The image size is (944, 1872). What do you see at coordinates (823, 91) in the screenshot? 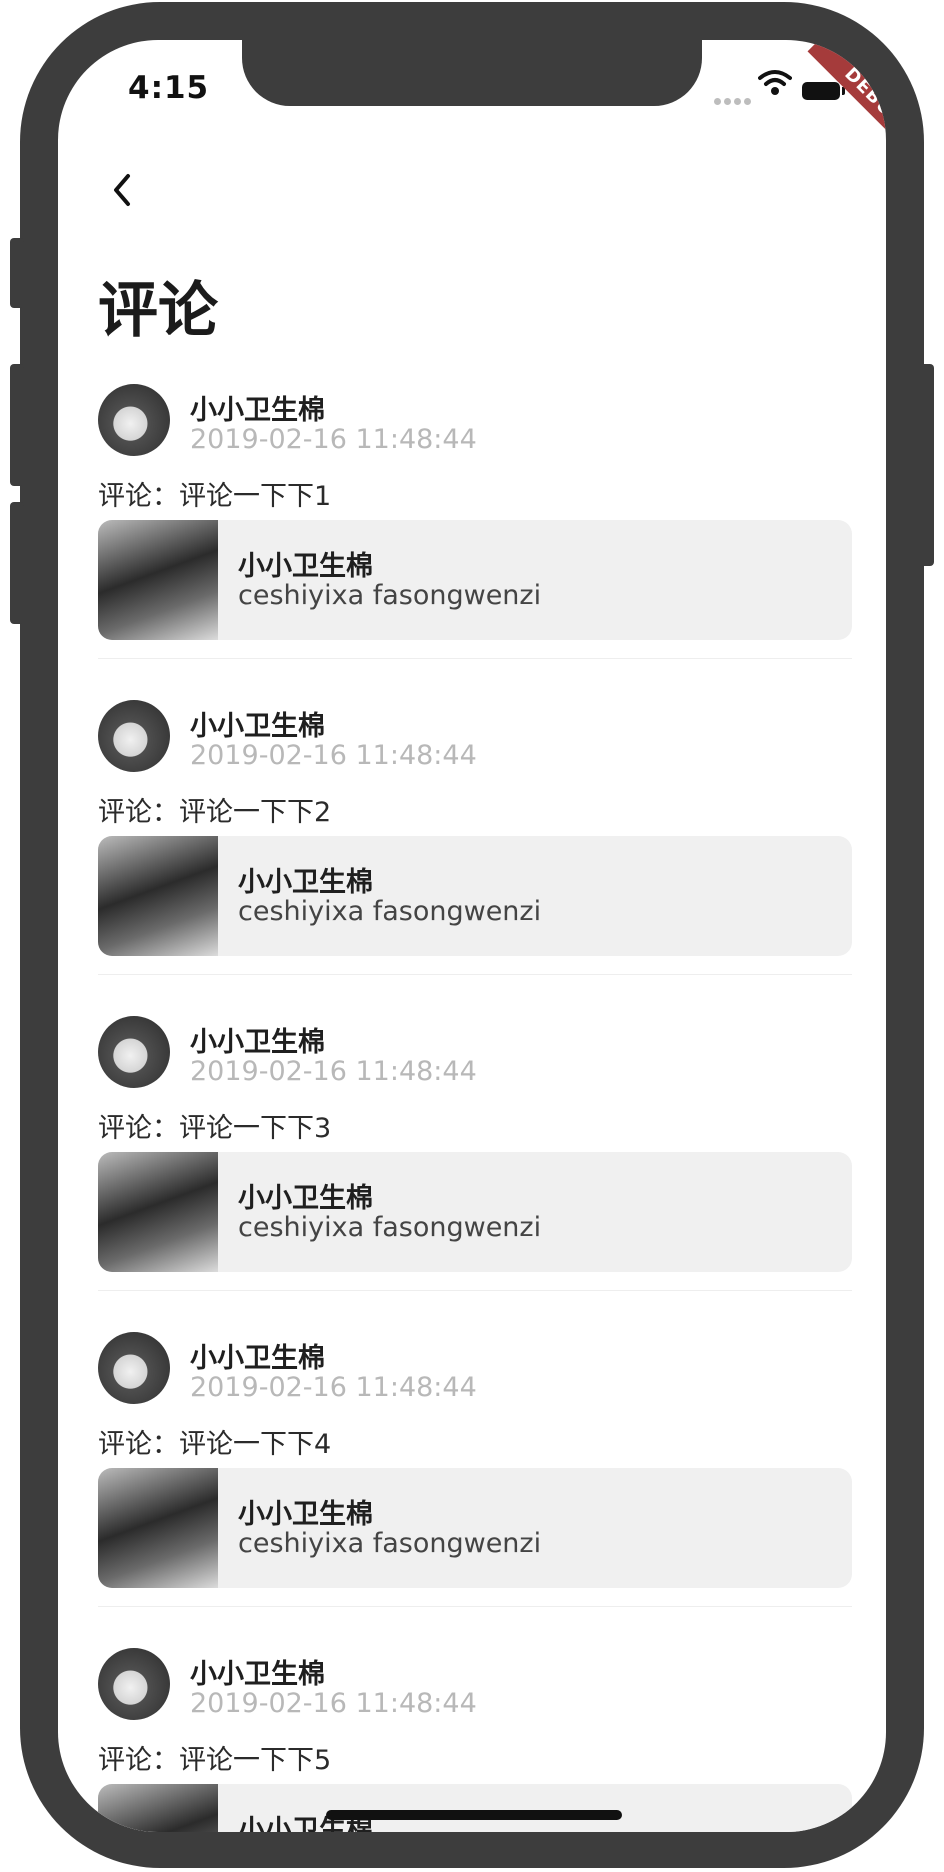
I see `battery-icon` at bounding box center [823, 91].